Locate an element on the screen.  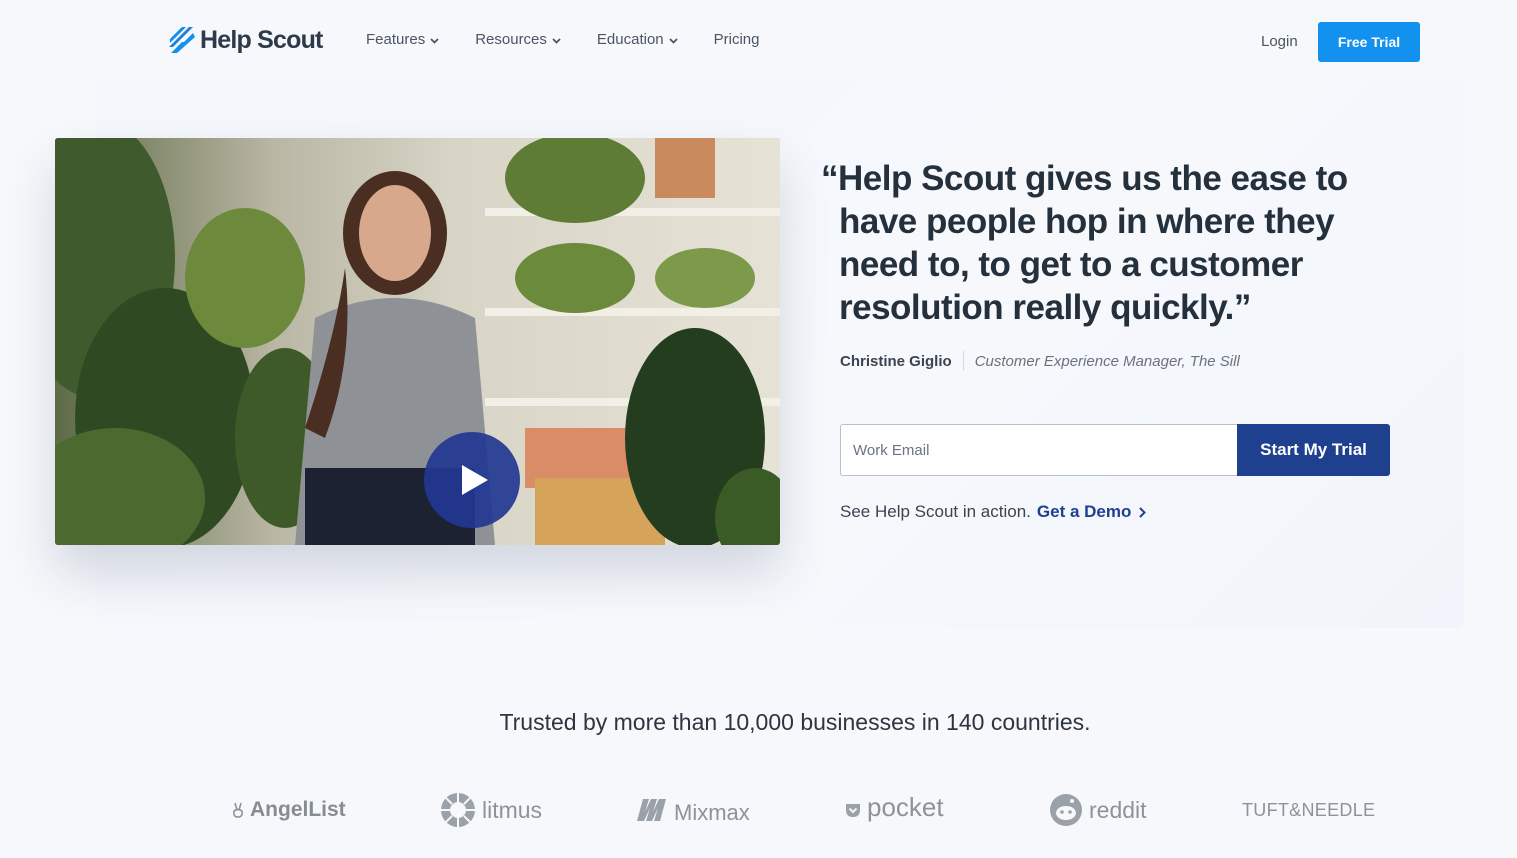
brand-name: litmus is located at coordinates (512, 809).